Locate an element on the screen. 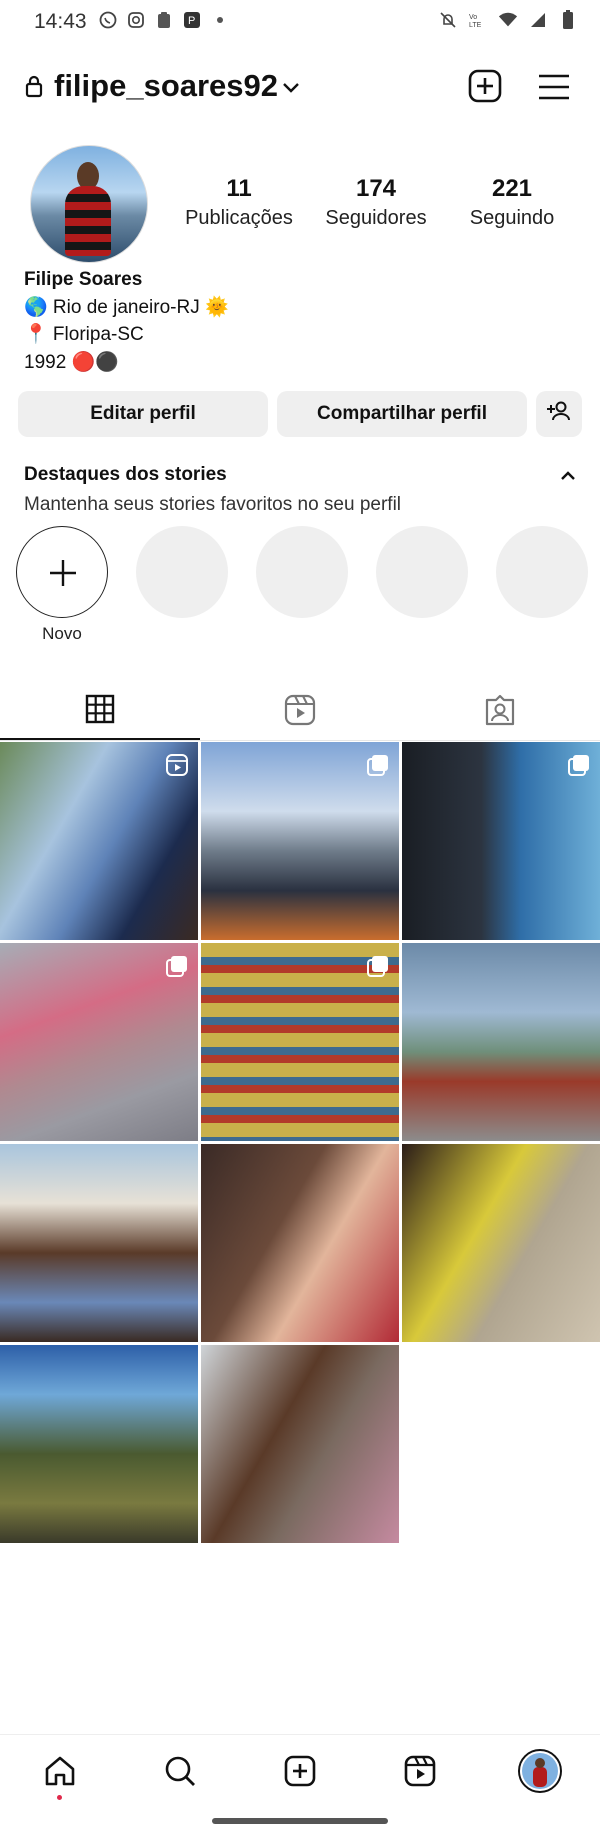 This screenshot has width=600, height=1844. profile-header: filipe_soares92 is located at coordinates (300, 86).